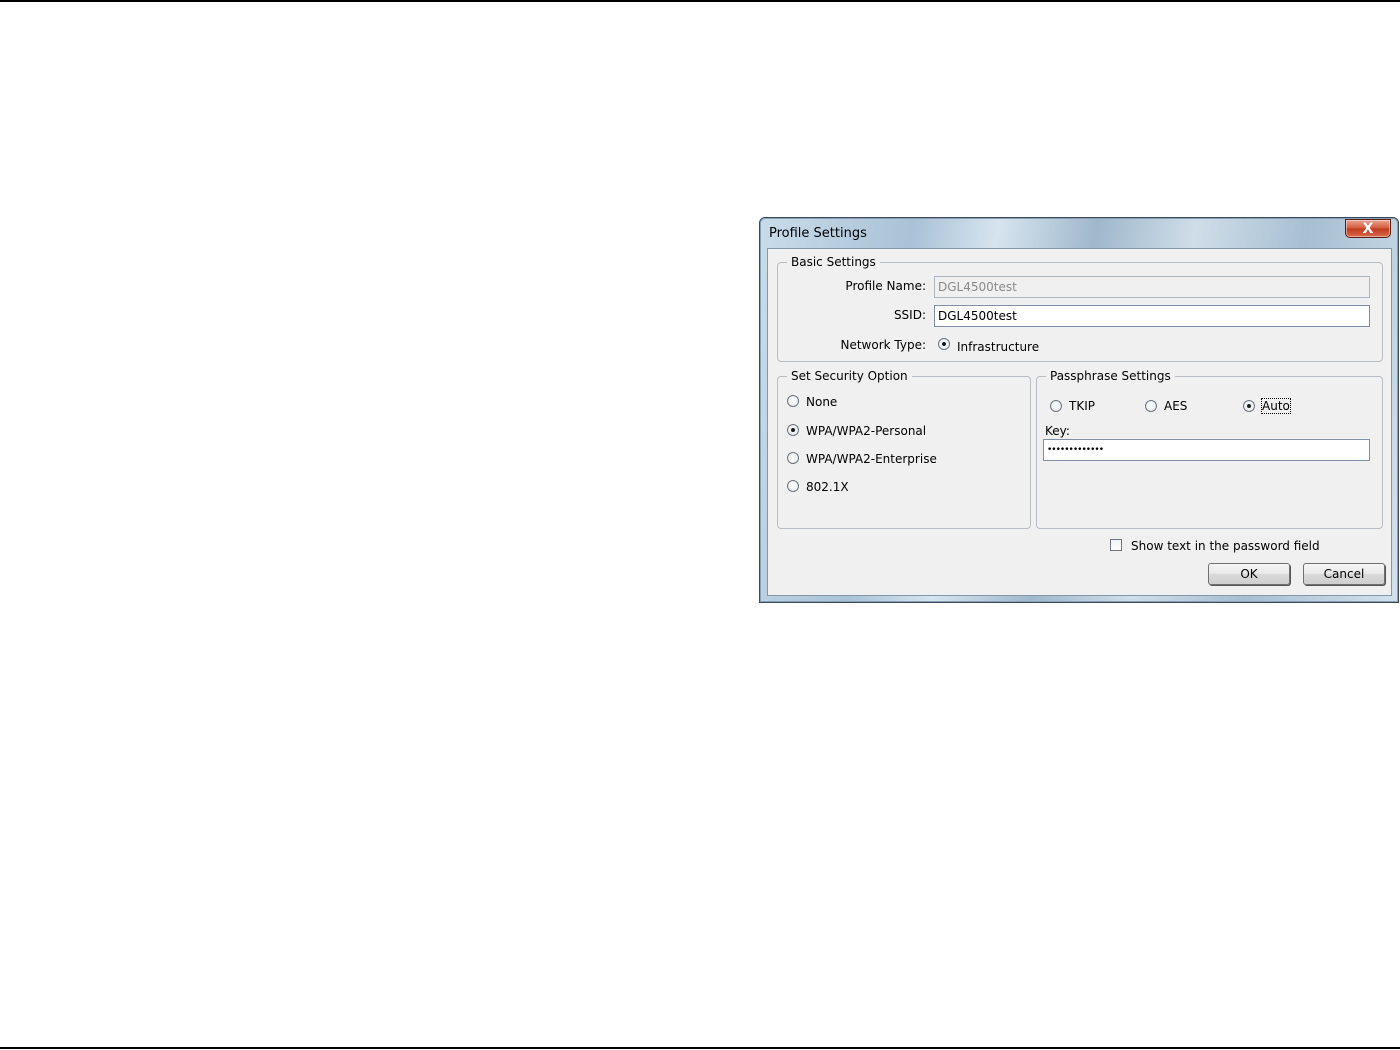 The width and height of the screenshot is (1400, 1050). What do you see at coordinates (1152, 287) in the screenshot?
I see `profile-name-field: DGL4500test` at bounding box center [1152, 287].